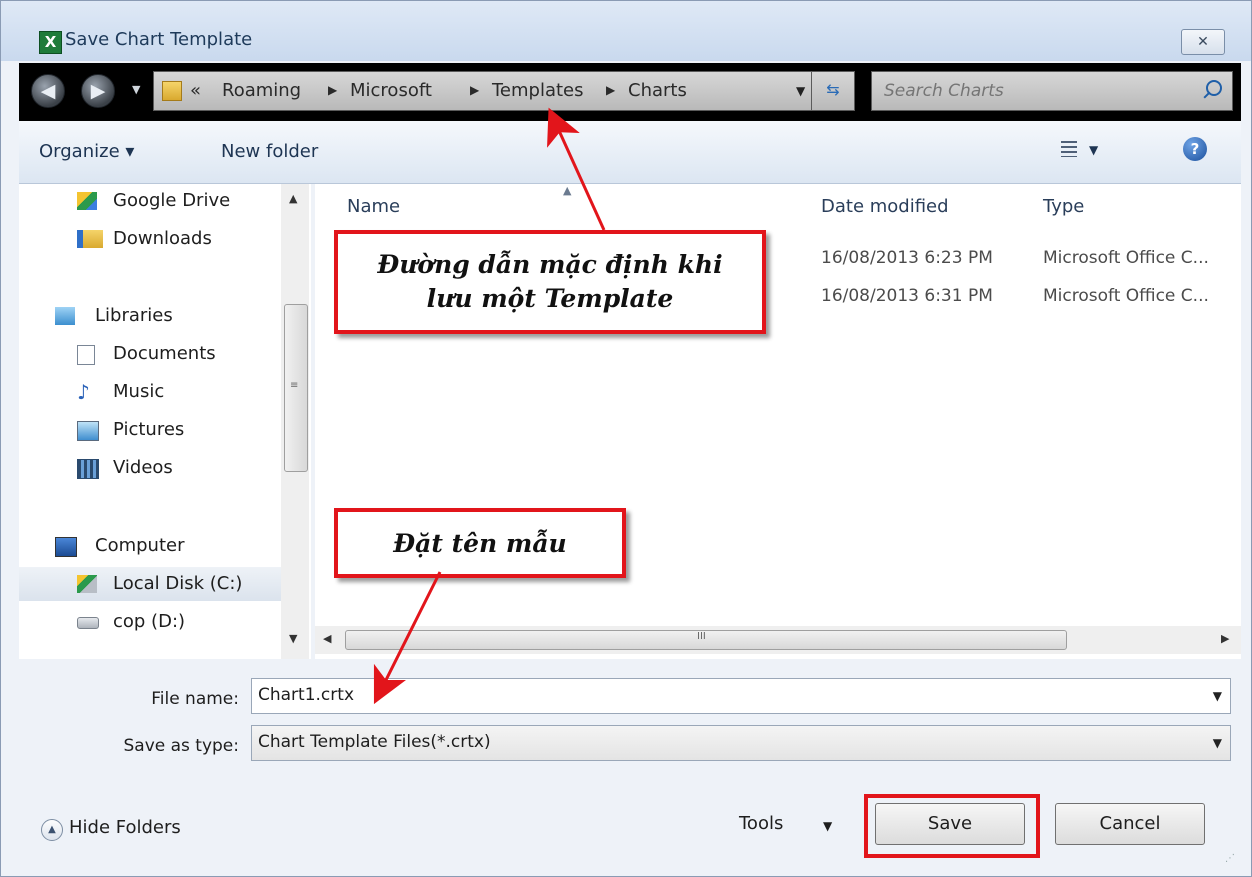  I want to click on arrow-to-address-bar, so click(576, 169).